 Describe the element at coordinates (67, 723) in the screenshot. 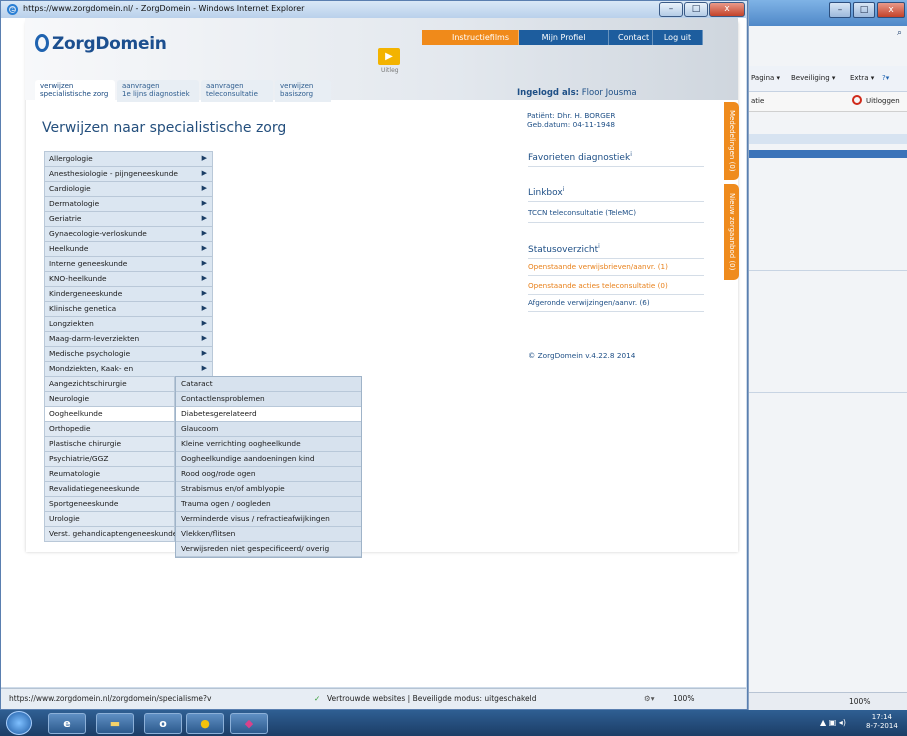

I see `ie-taskbar-icon: e` at that location.